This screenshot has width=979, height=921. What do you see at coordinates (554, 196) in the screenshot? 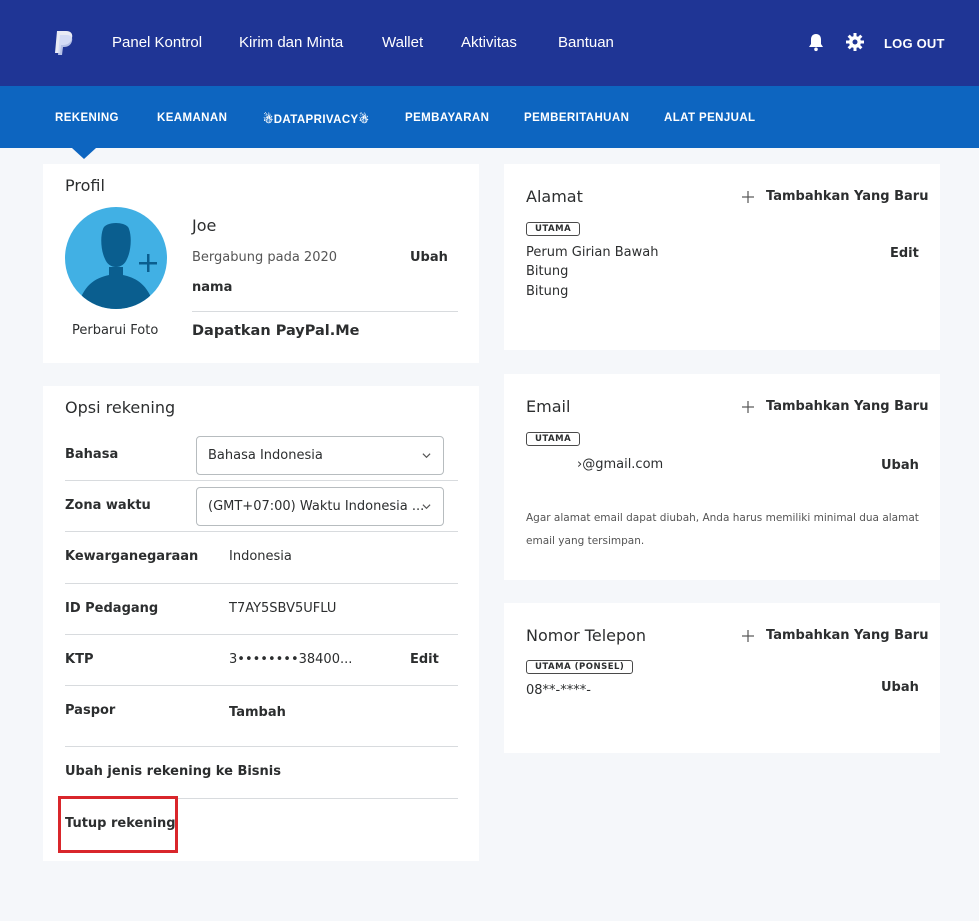
I see `address-title: Alamat` at bounding box center [554, 196].